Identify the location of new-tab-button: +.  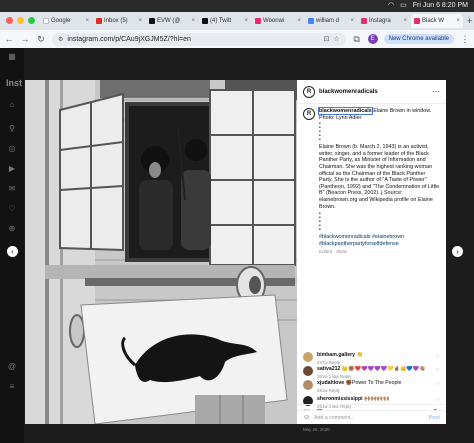
(469, 21).